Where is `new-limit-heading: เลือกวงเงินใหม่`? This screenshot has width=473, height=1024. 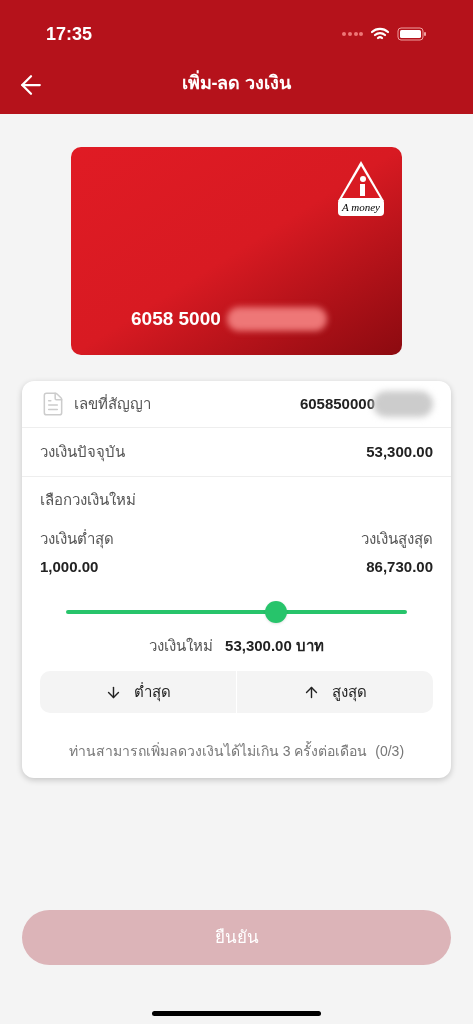
new-limit-heading: เลือกวงเงินใหม่ is located at coordinates (88, 500).